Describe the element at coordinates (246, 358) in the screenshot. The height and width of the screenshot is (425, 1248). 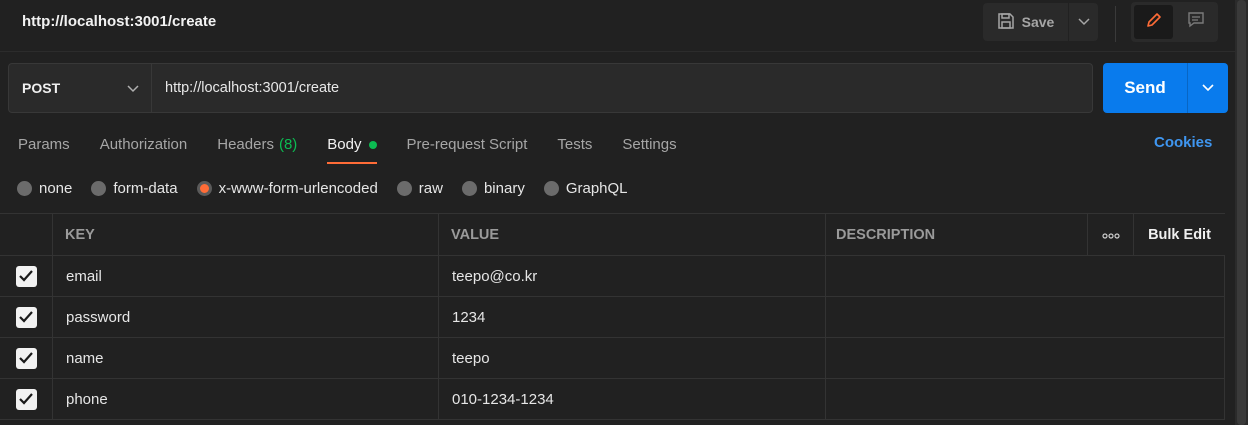
I see `row-key: name` at that location.